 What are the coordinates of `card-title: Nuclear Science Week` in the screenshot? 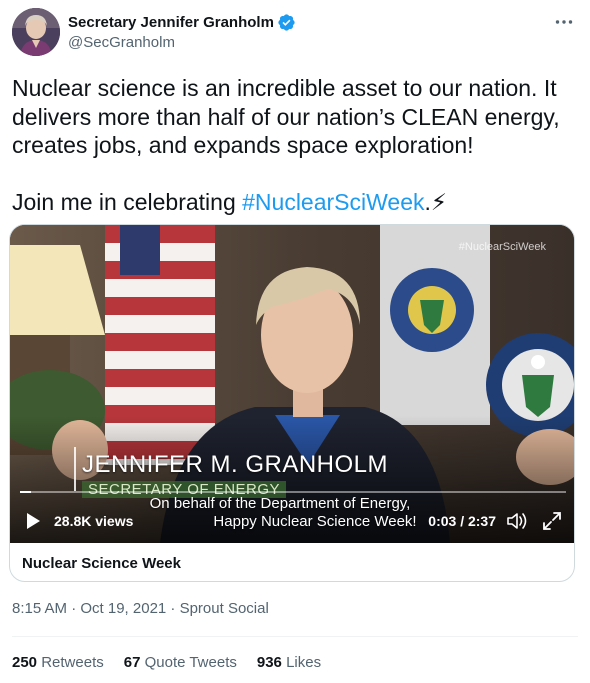 It's located at (101, 563).